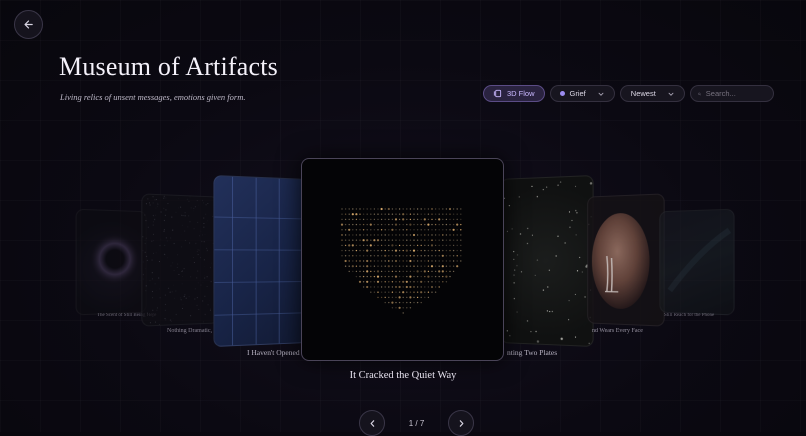 Image resolution: width=806 pixels, height=436 pixels. What do you see at coordinates (532, 352) in the screenshot?
I see `card-title: nting Two Plates` at bounding box center [532, 352].